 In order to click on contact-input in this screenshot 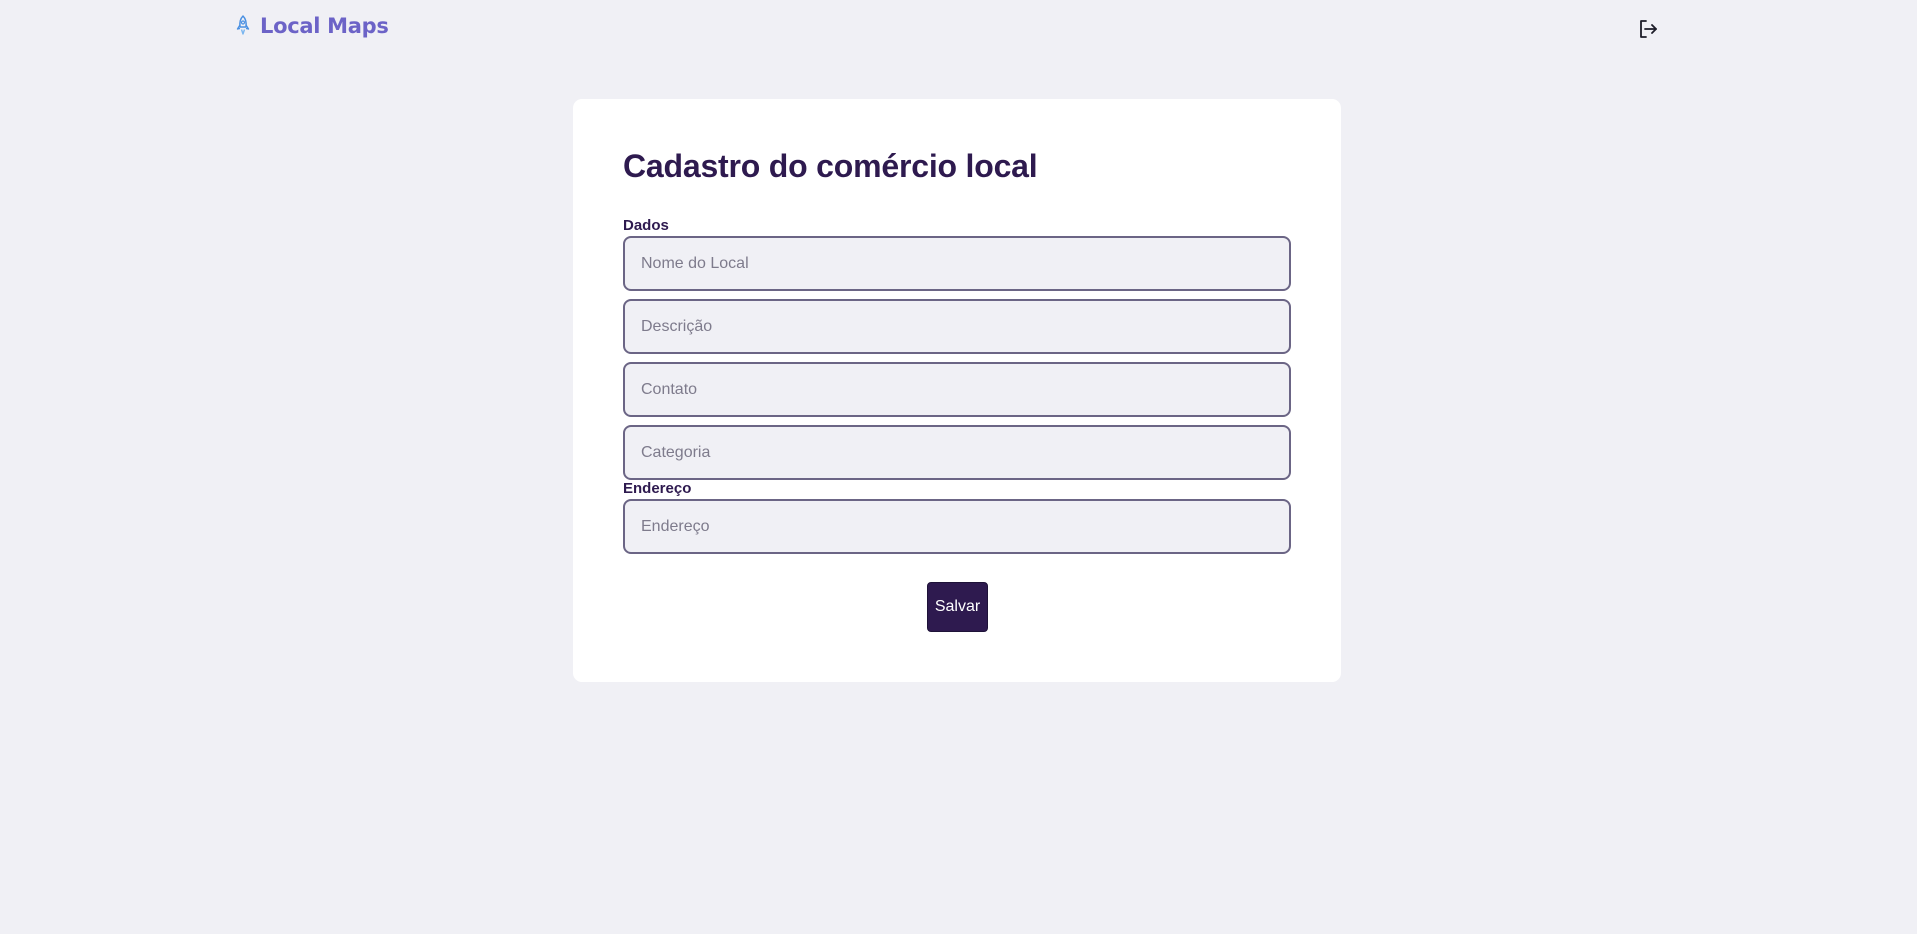, I will do `click(957, 389)`.